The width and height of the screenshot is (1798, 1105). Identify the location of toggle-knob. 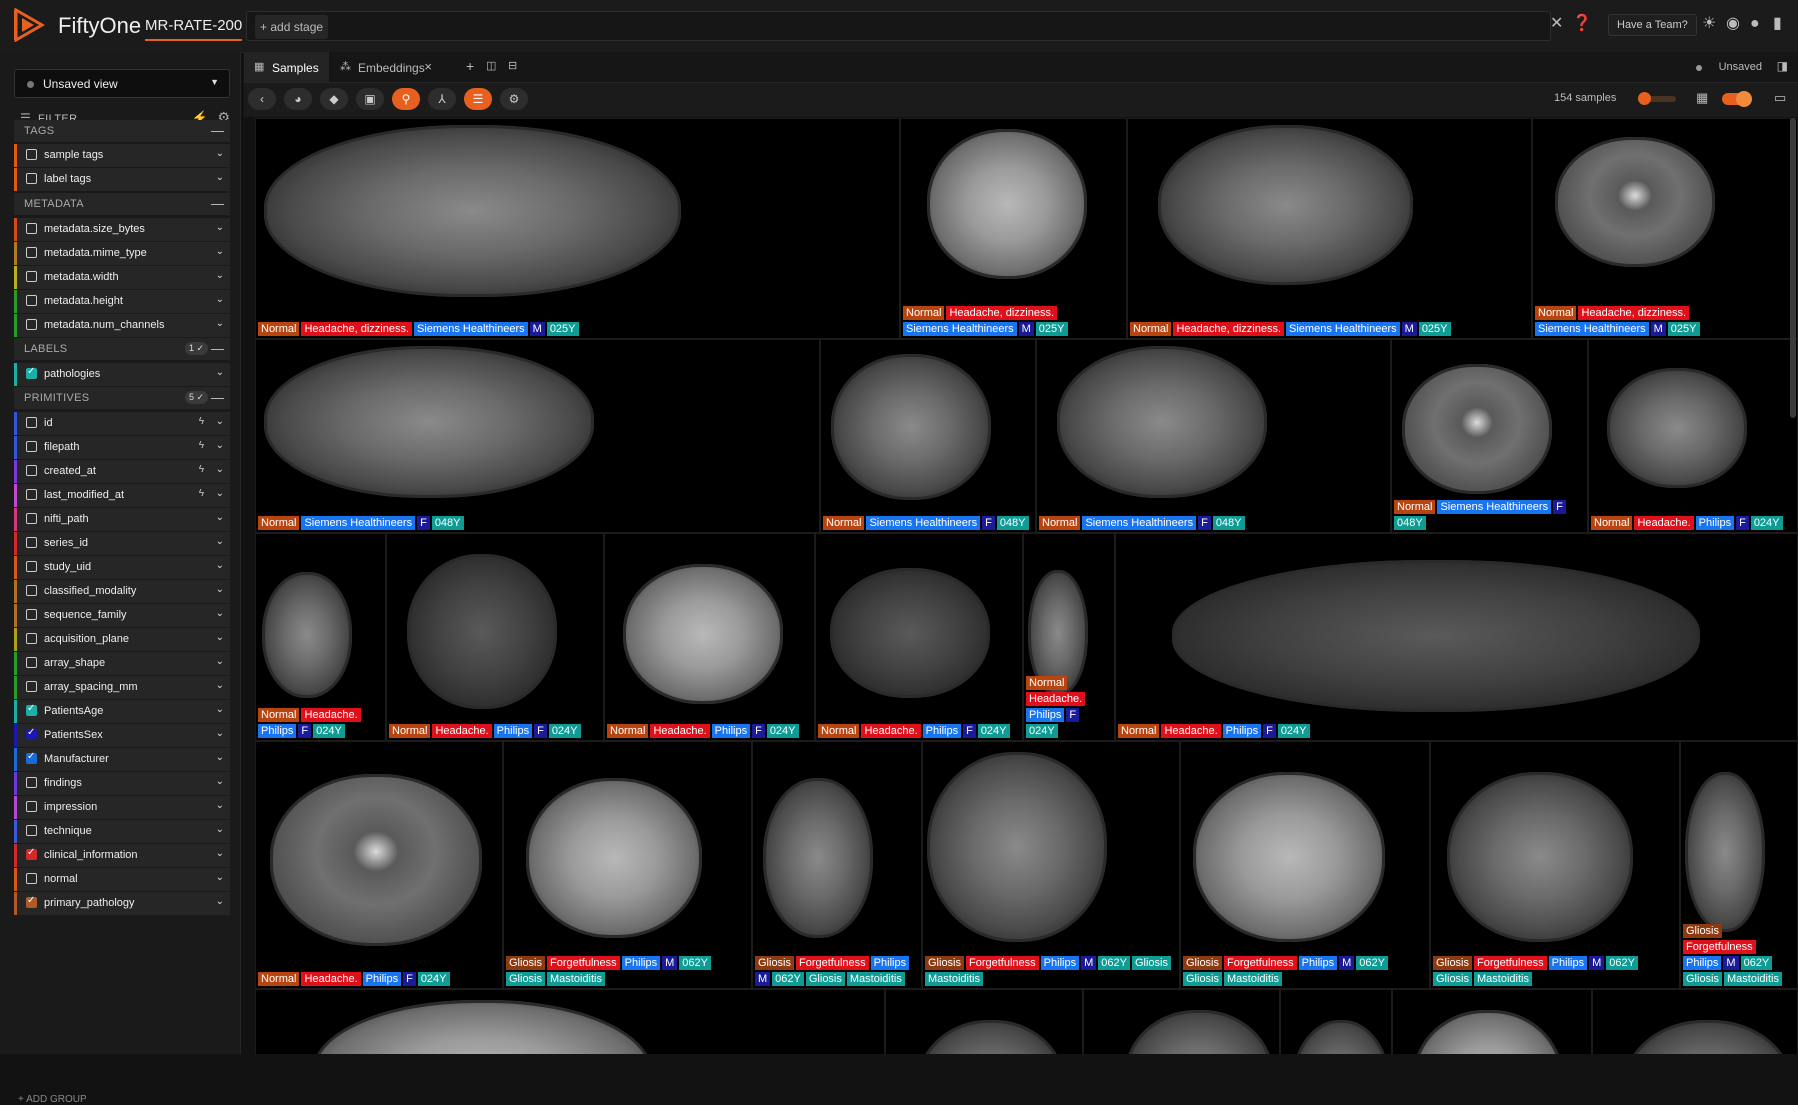
(1744, 99).